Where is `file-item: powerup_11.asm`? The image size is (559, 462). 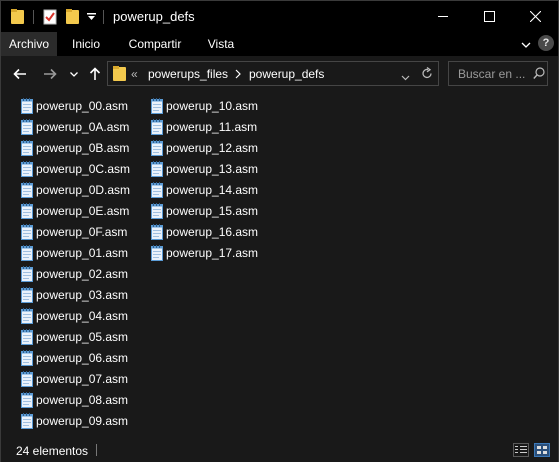
file-item: powerup_11.asm is located at coordinates (204, 127).